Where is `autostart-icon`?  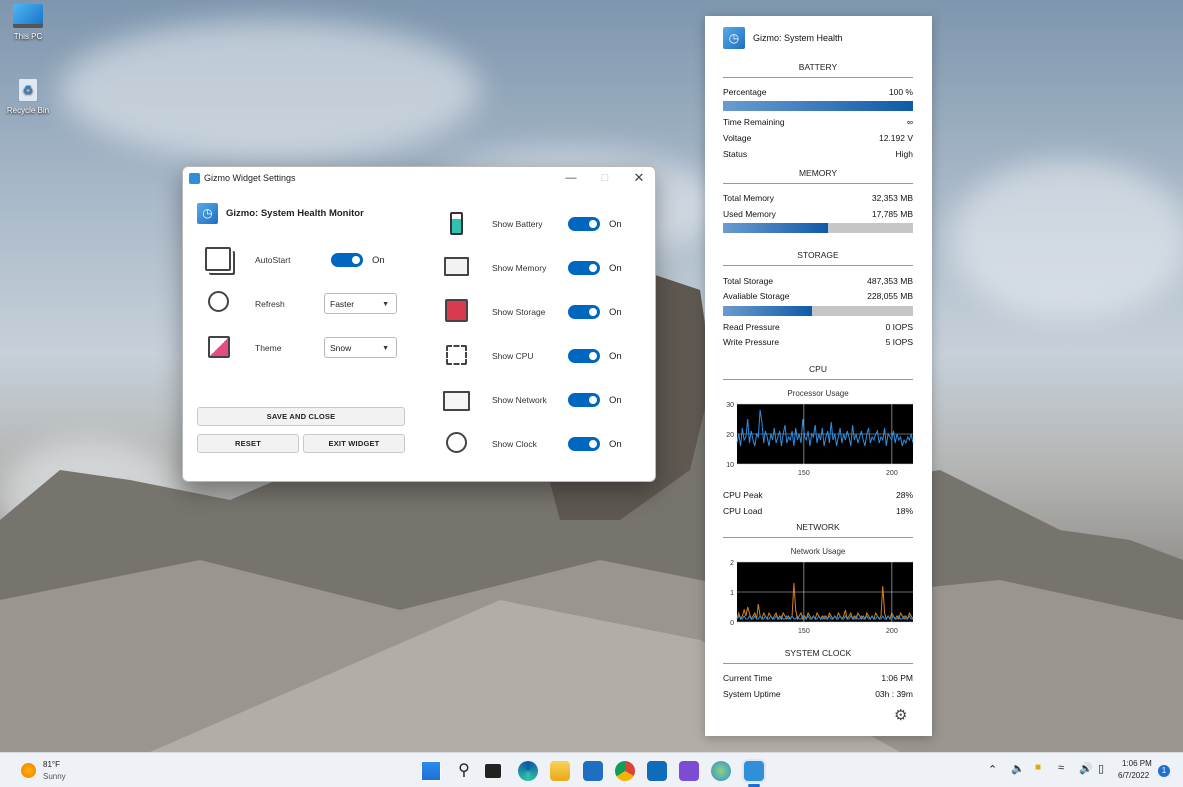 autostart-icon is located at coordinates (218, 259).